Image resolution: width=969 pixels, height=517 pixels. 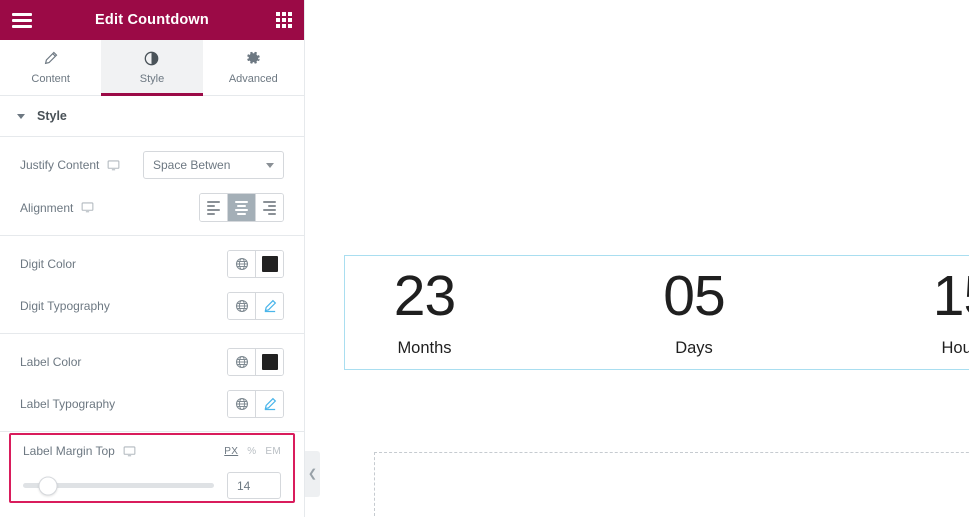 What do you see at coordinates (69, 451) in the screenshot?
I see `label-margin-top-label: Label Margin Top` at bounding box center [69, 451].